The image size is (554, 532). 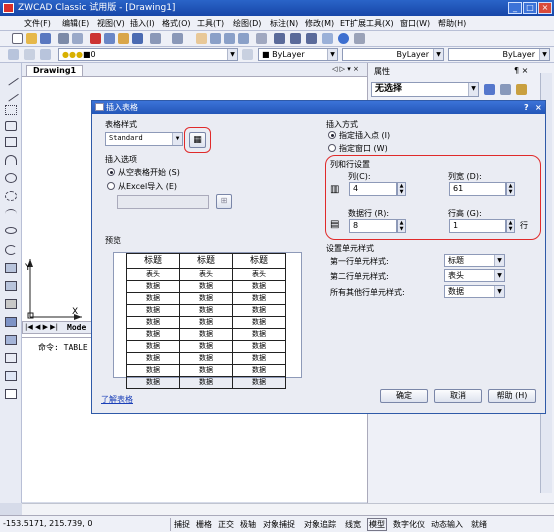 I want to click on columns-input: 4, so click(x=373, y=189).